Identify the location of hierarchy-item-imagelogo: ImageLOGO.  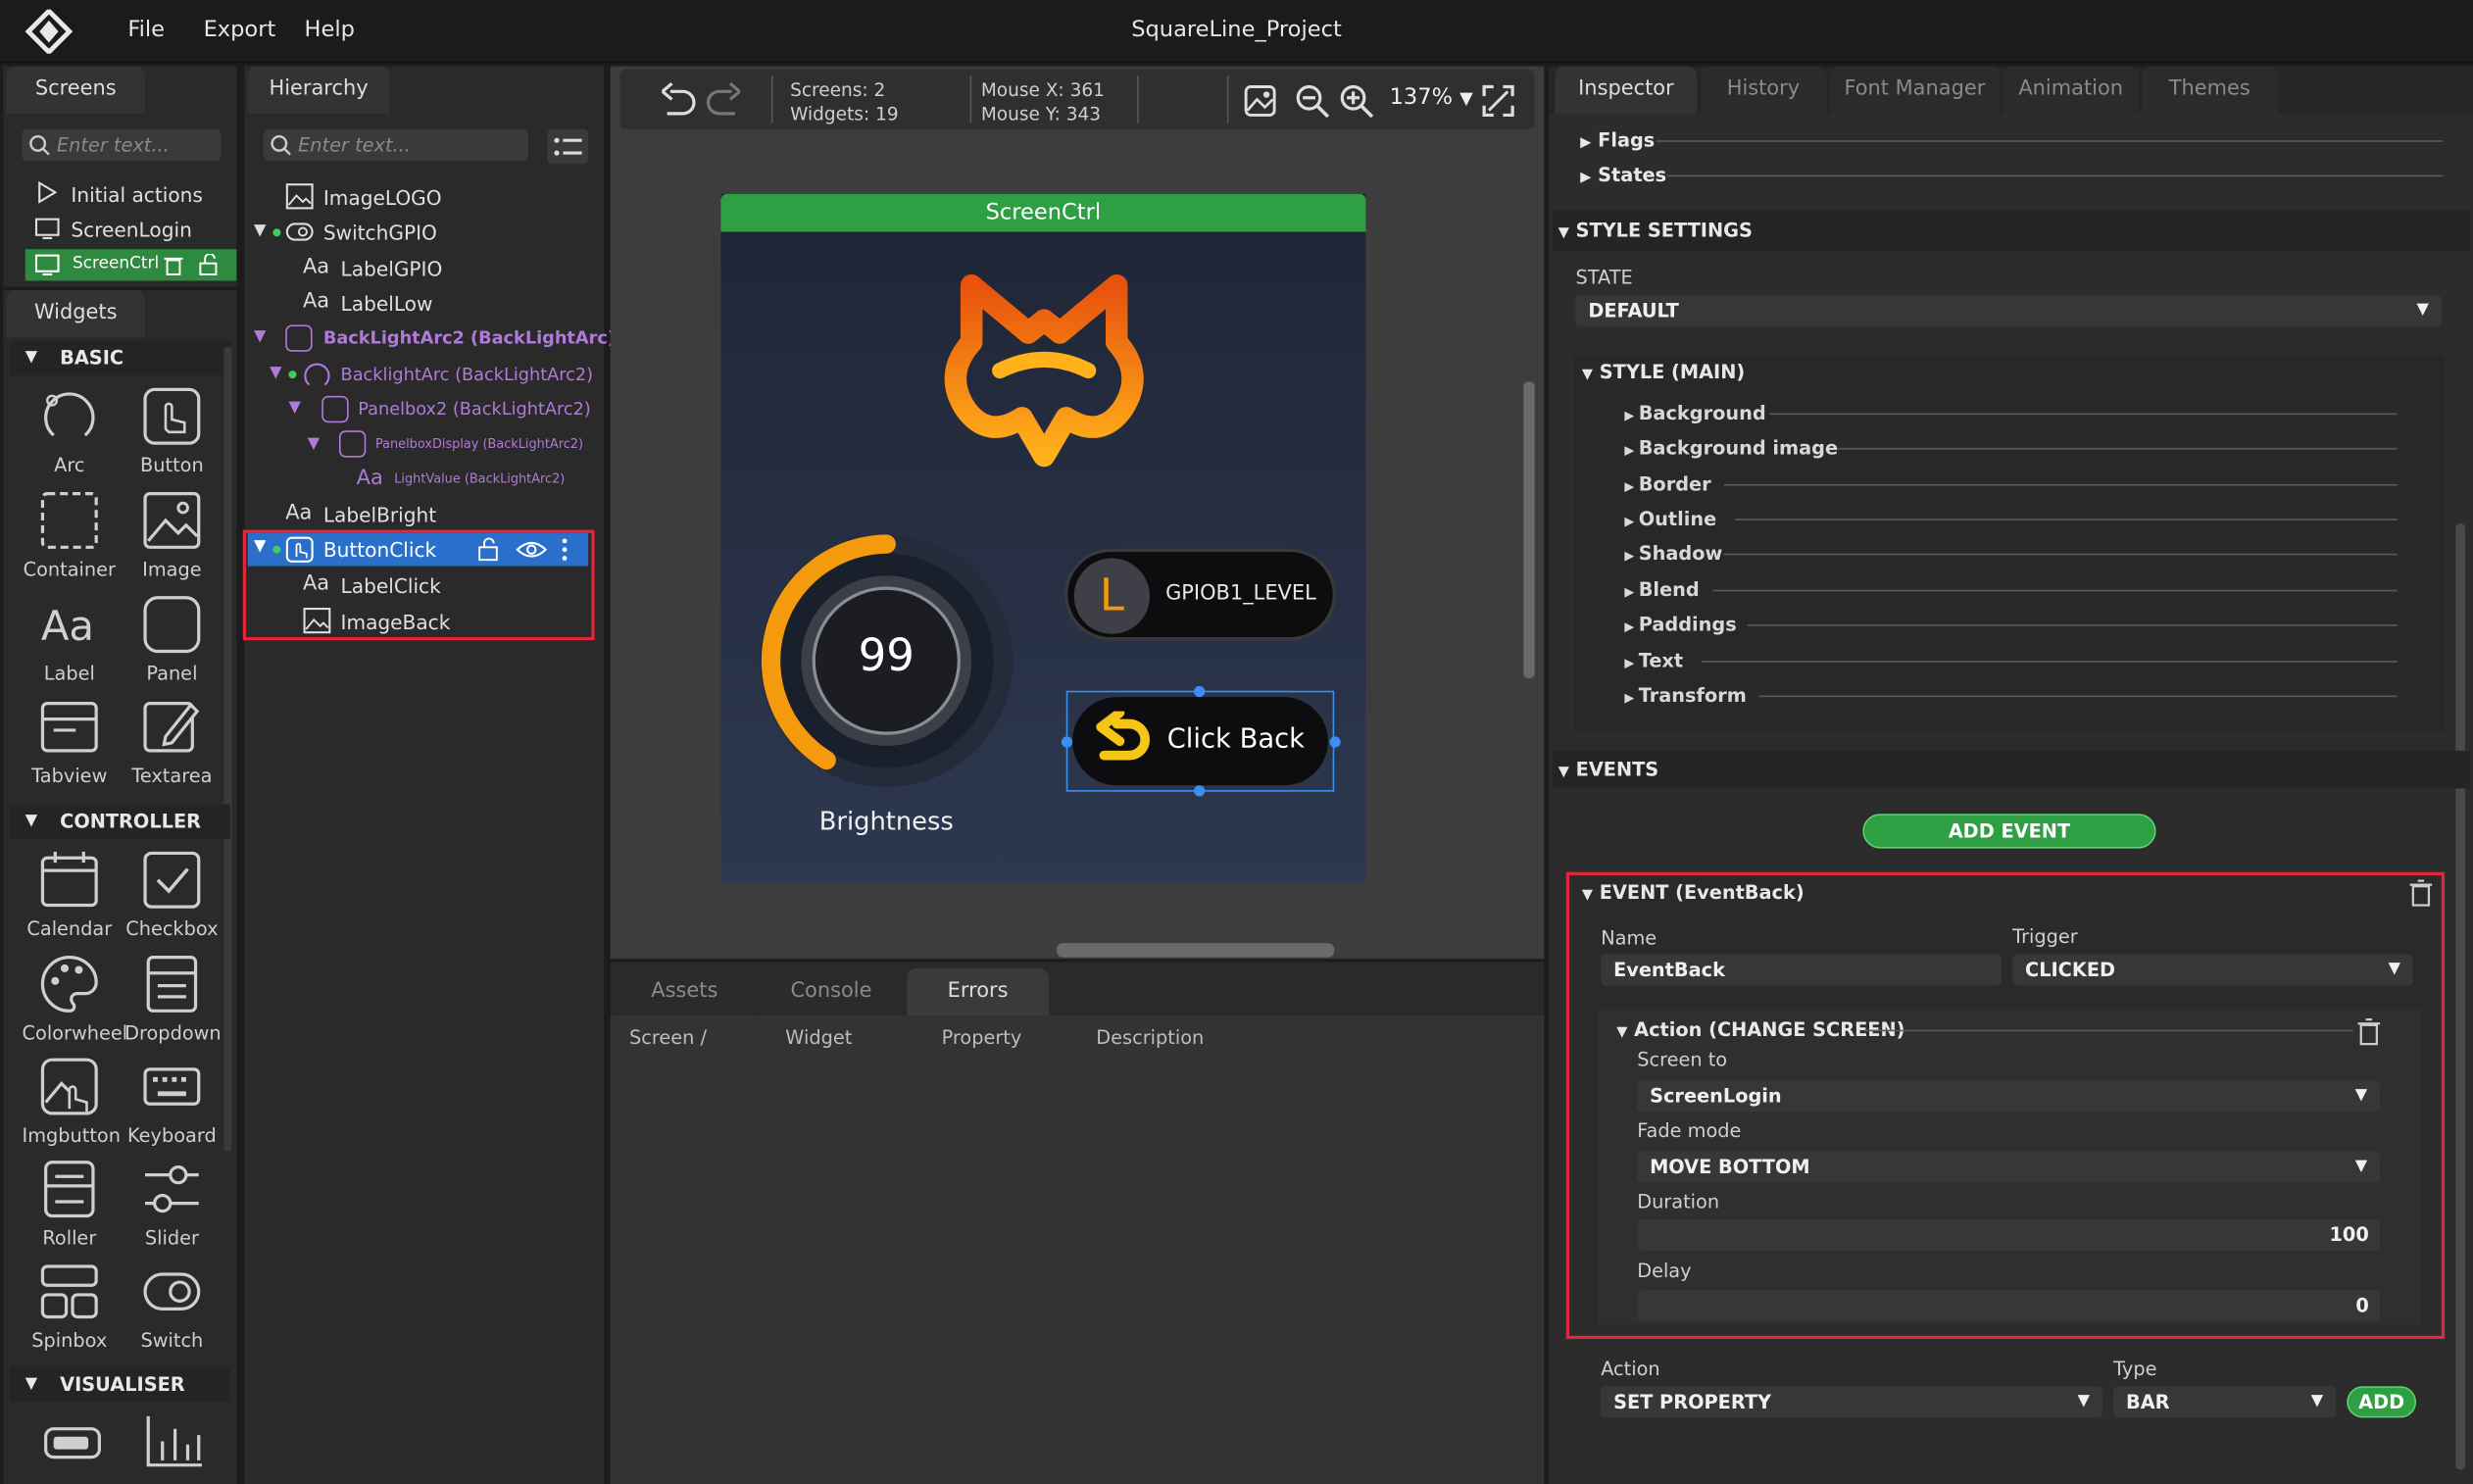
(382, 198).